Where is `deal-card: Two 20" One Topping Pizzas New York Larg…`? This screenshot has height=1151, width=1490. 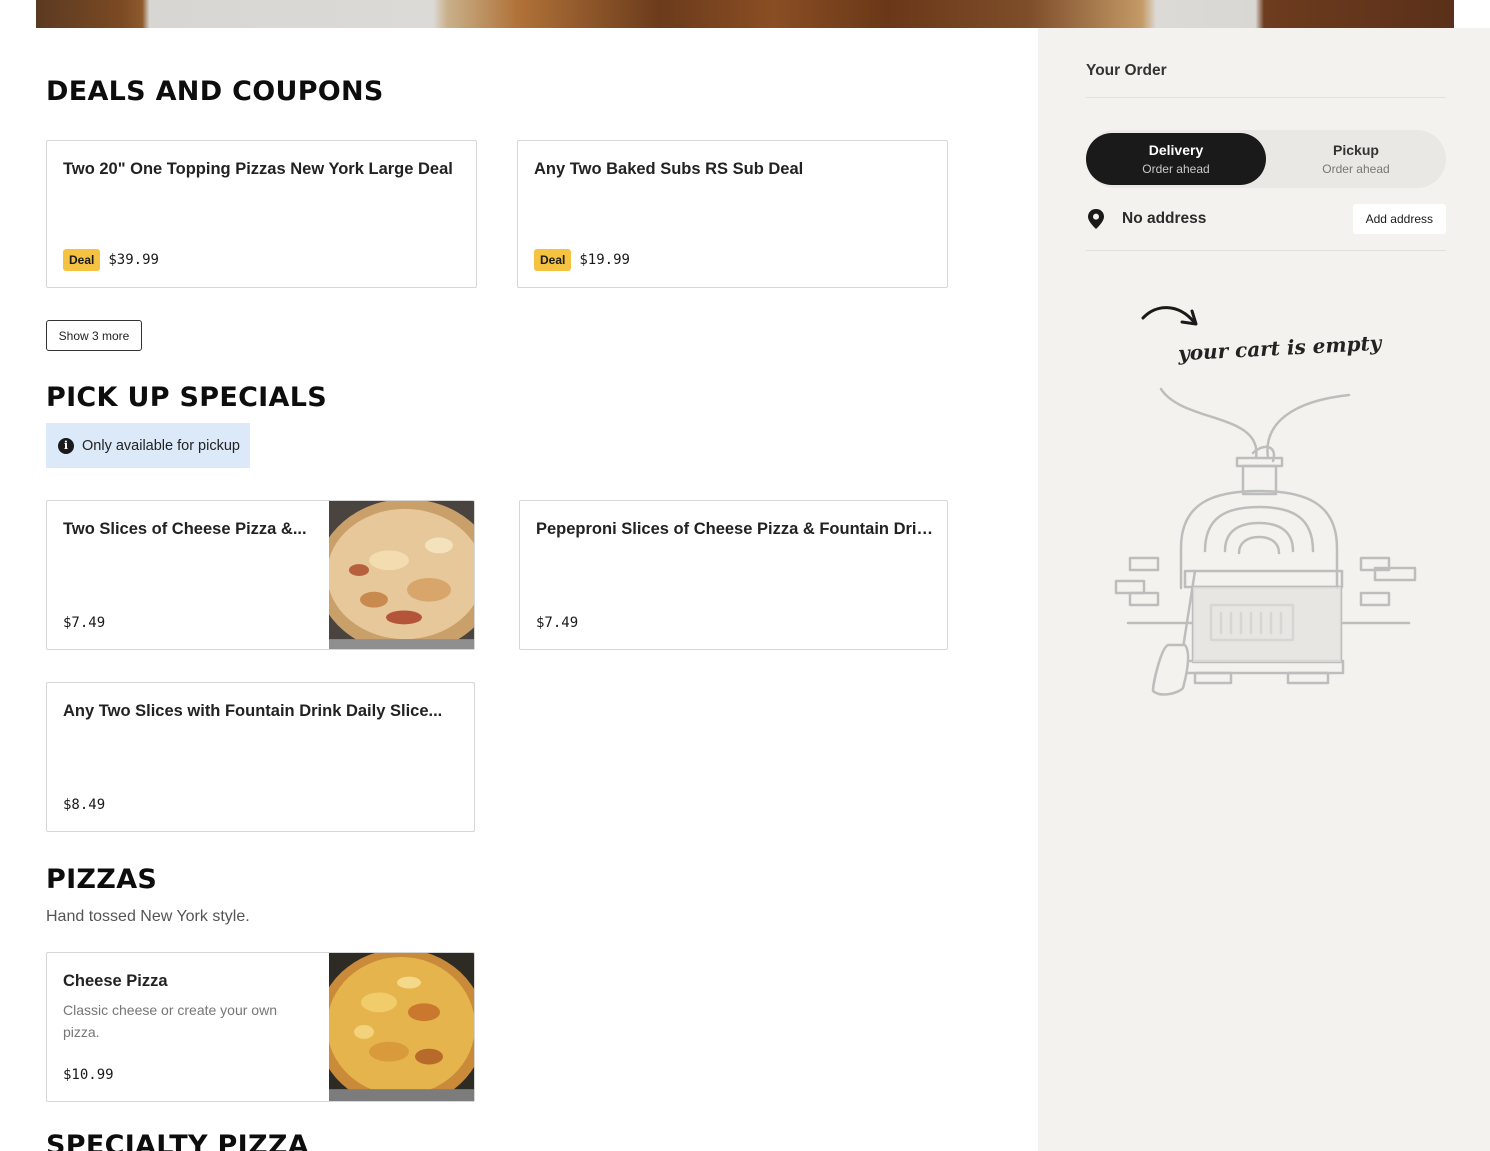 deal-card: Two 20" One Topping Pizzas New York Larg… is located at coordinates (261, 214).